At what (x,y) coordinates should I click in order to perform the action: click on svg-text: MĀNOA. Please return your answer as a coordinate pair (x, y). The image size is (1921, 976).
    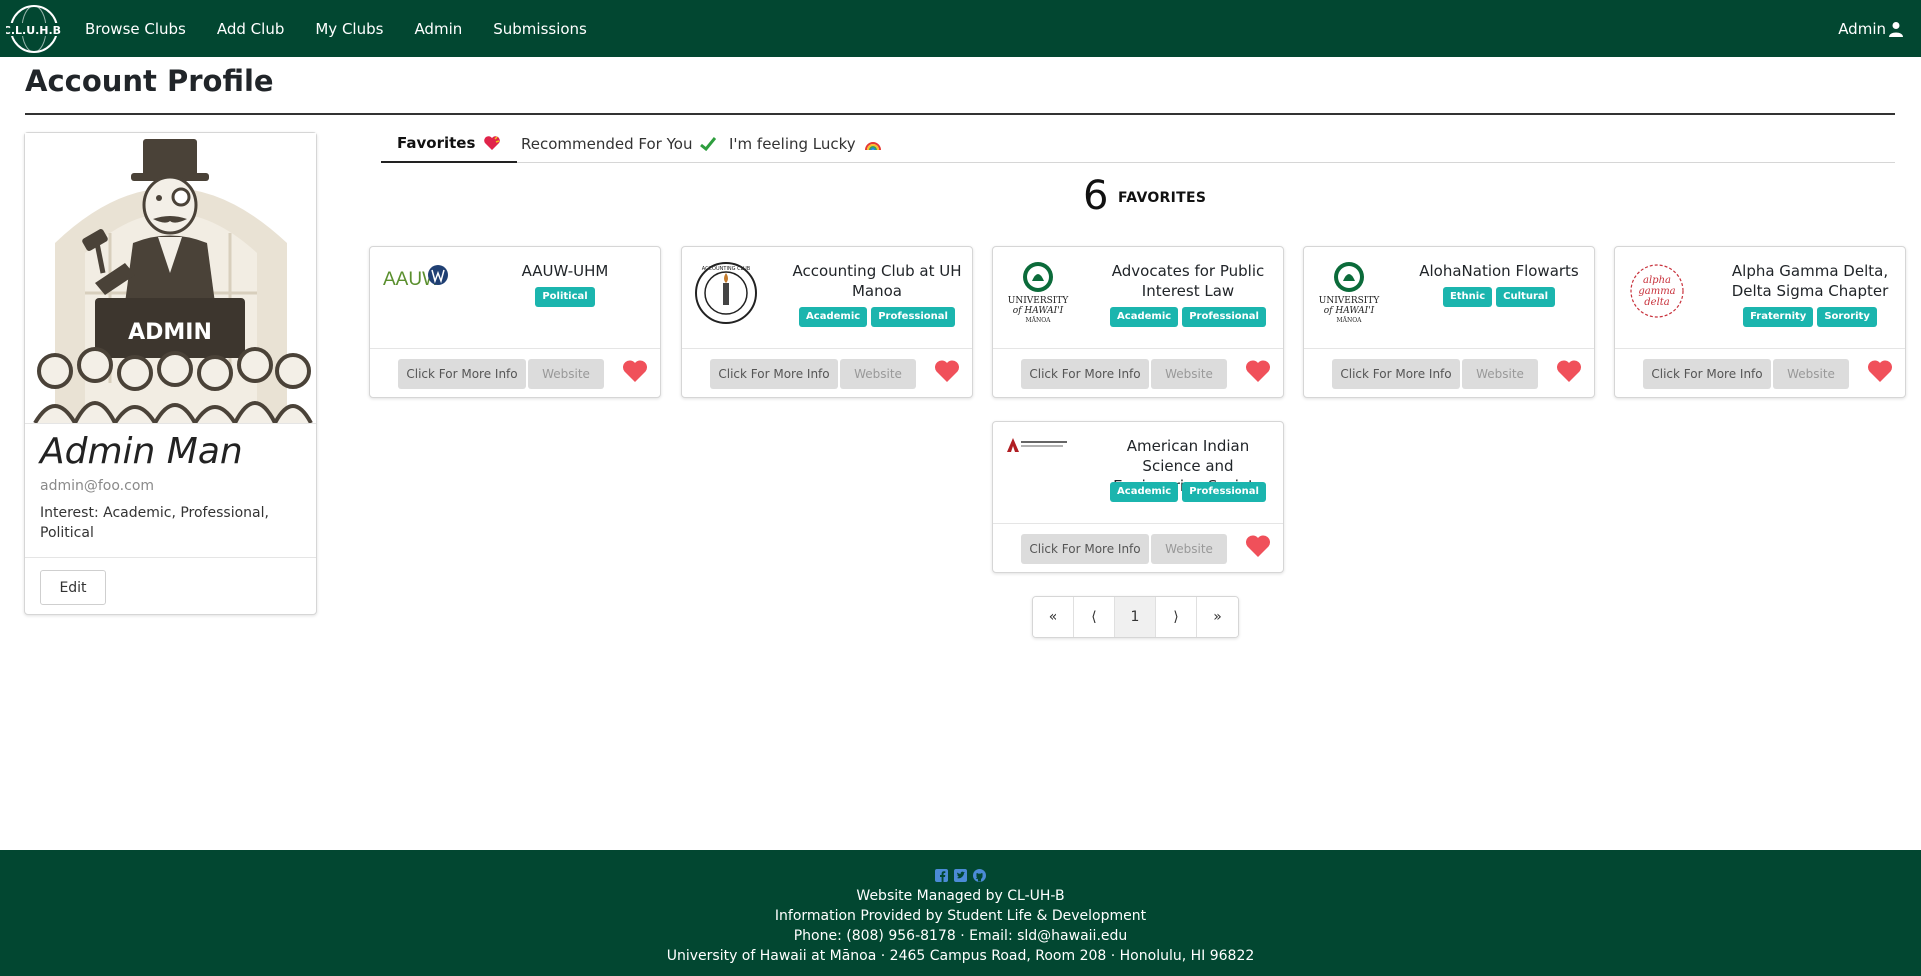
    Looking at the image, I should click on (1350, 320).